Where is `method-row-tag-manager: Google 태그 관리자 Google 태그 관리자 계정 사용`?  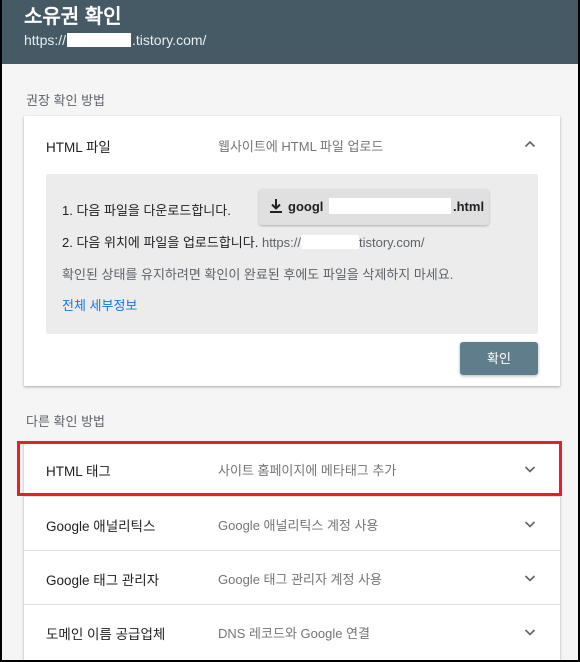 method-row-tag-manager: Google 태그 관리자 Google 태그 관리자 계정 사용 is located at coordinates (292, 577).